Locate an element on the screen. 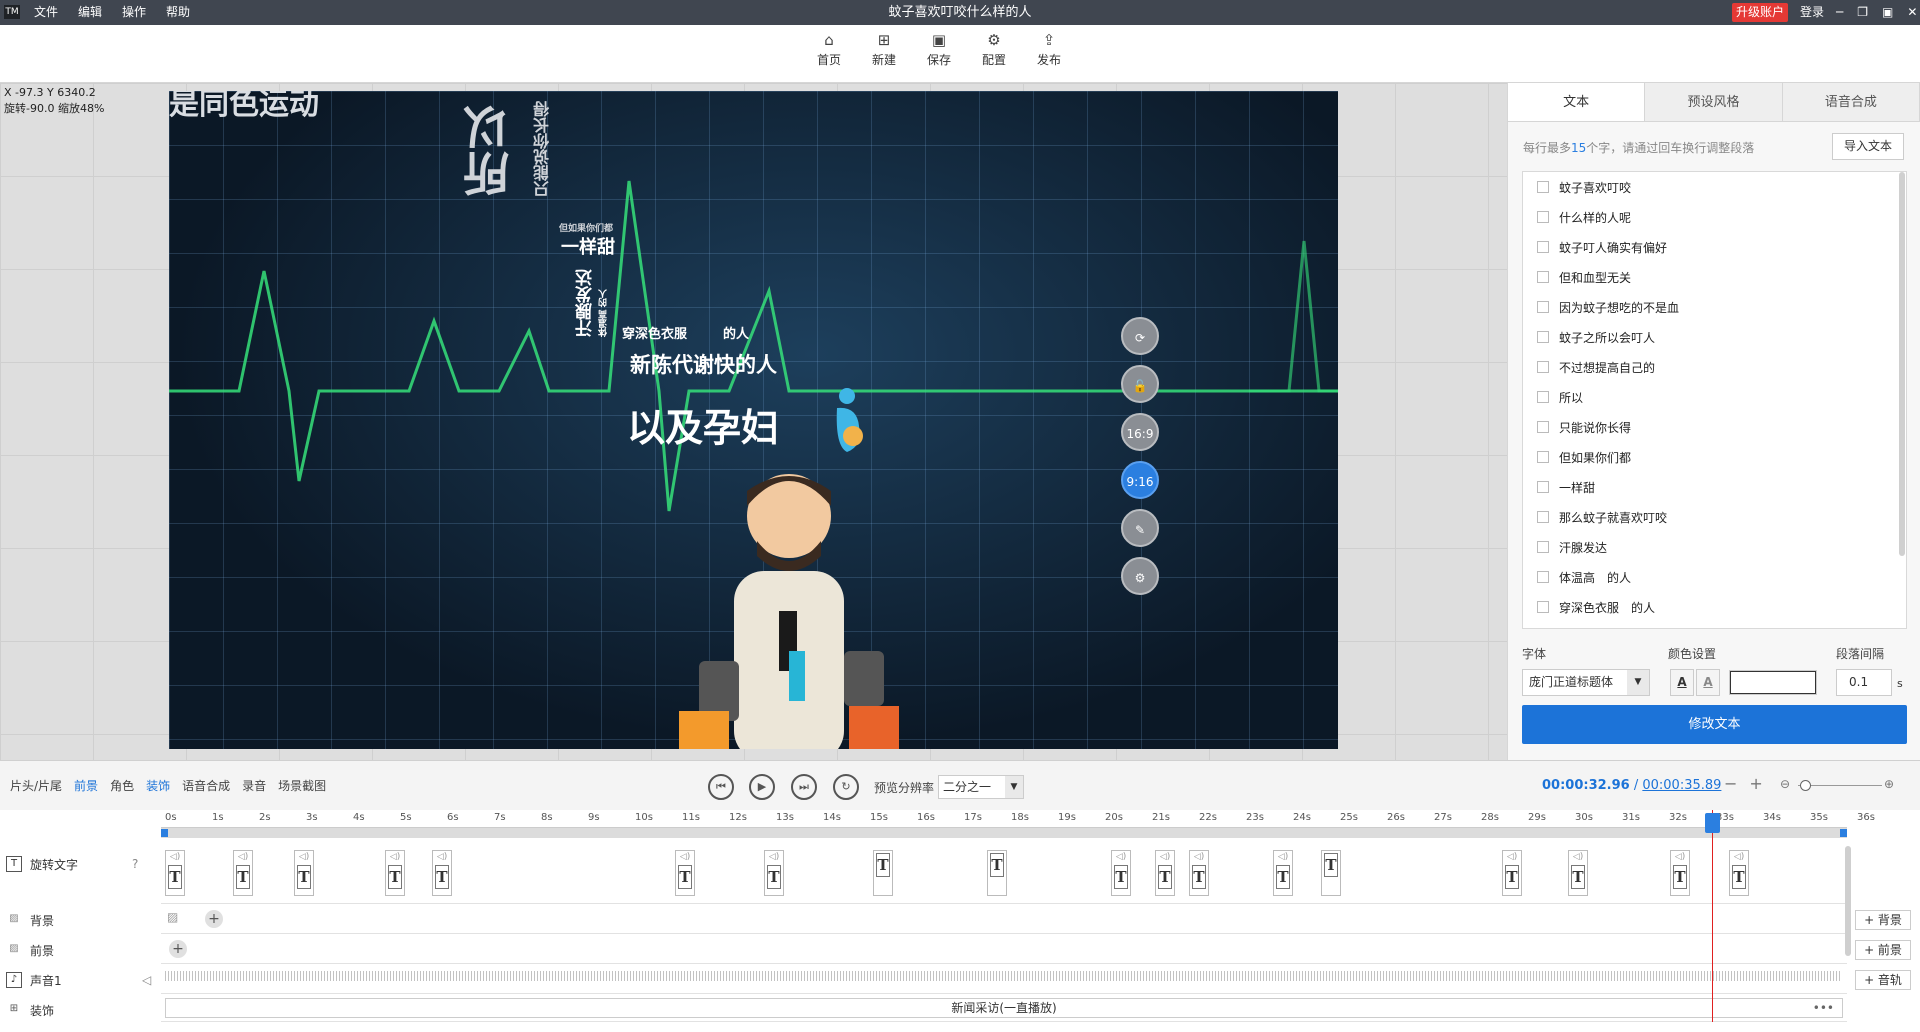 The height and width of the screenshot is (1032, 1920). add-background-icon: + is located at coordinates (214, 919).